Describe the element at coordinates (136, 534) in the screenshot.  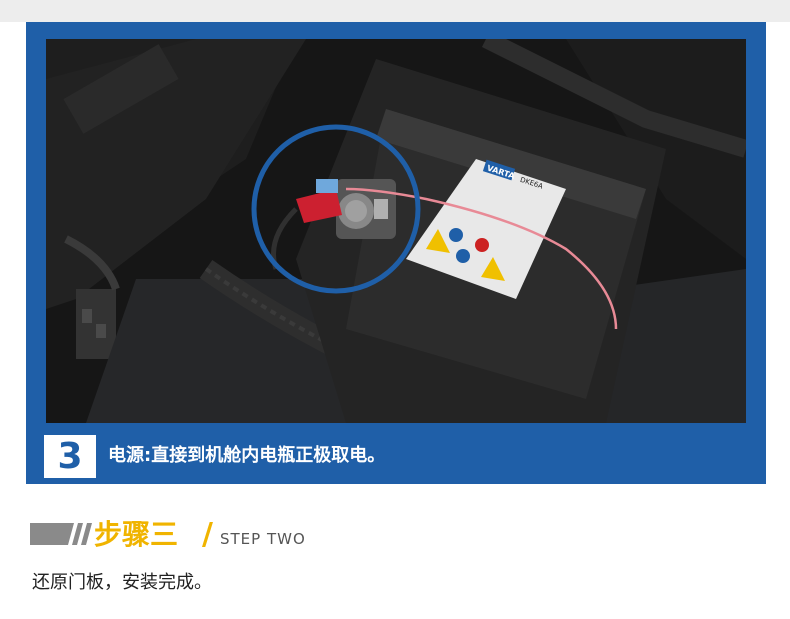
I see `step-title-cn: 步骤三` at that location.